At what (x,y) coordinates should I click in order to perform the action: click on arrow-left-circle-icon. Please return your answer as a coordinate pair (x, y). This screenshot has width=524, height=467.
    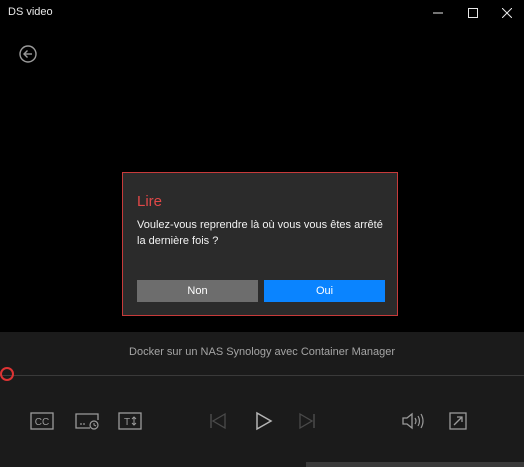
    Looking at the image, I should click on (28, 54).